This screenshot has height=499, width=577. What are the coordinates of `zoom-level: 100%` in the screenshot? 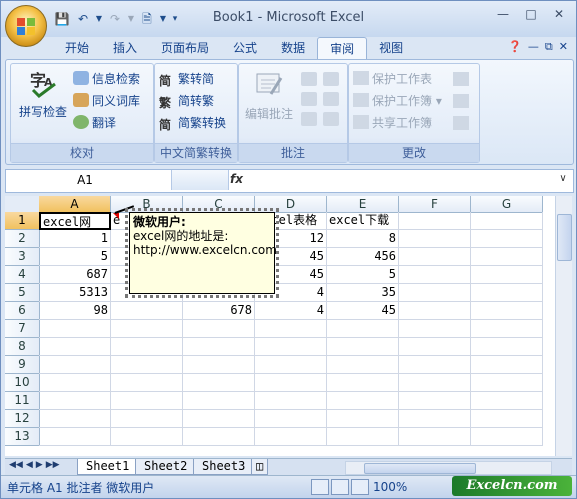 It's located at (390, 487).